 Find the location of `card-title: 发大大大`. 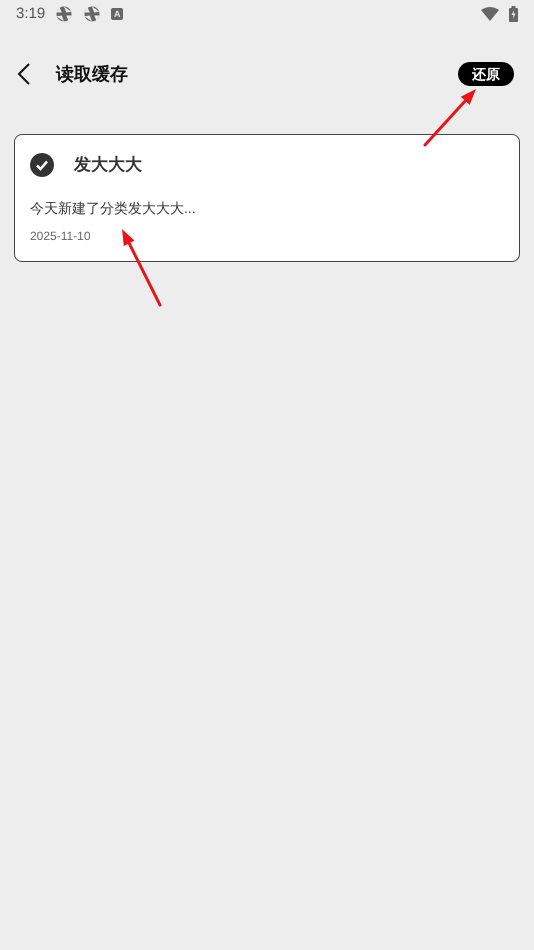

card-title: 发大大大 is located at coordinates (108, 165).